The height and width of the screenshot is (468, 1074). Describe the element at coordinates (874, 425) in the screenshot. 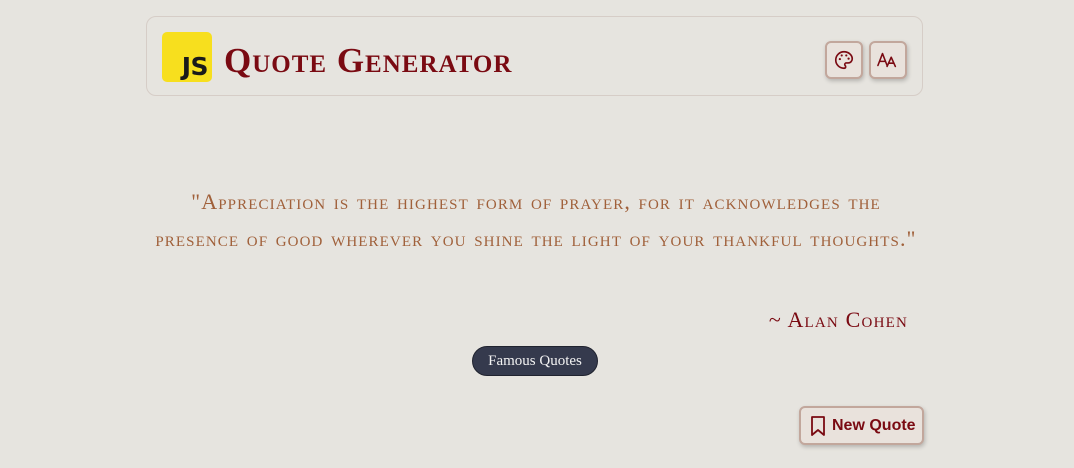

I see `new-quote-label: New Quote` at that location.